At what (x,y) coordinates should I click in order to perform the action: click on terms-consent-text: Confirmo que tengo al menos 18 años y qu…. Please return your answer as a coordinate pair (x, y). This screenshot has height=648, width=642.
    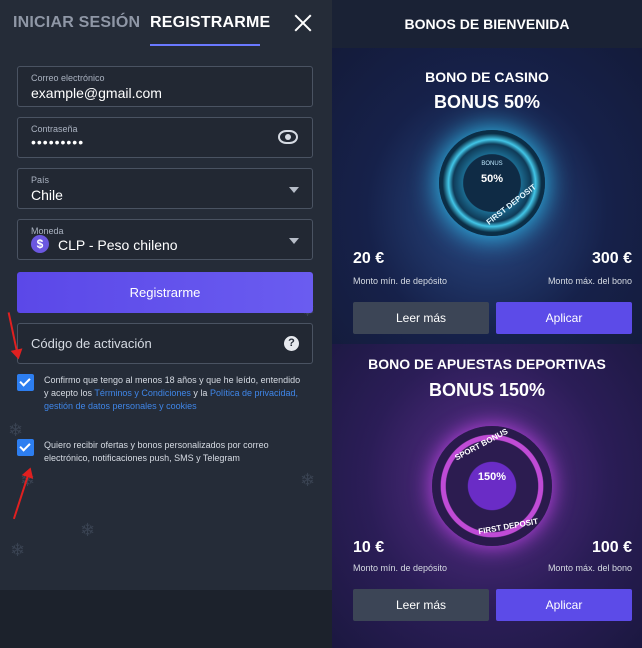
    Looking at the image, I should click on (174, 393).